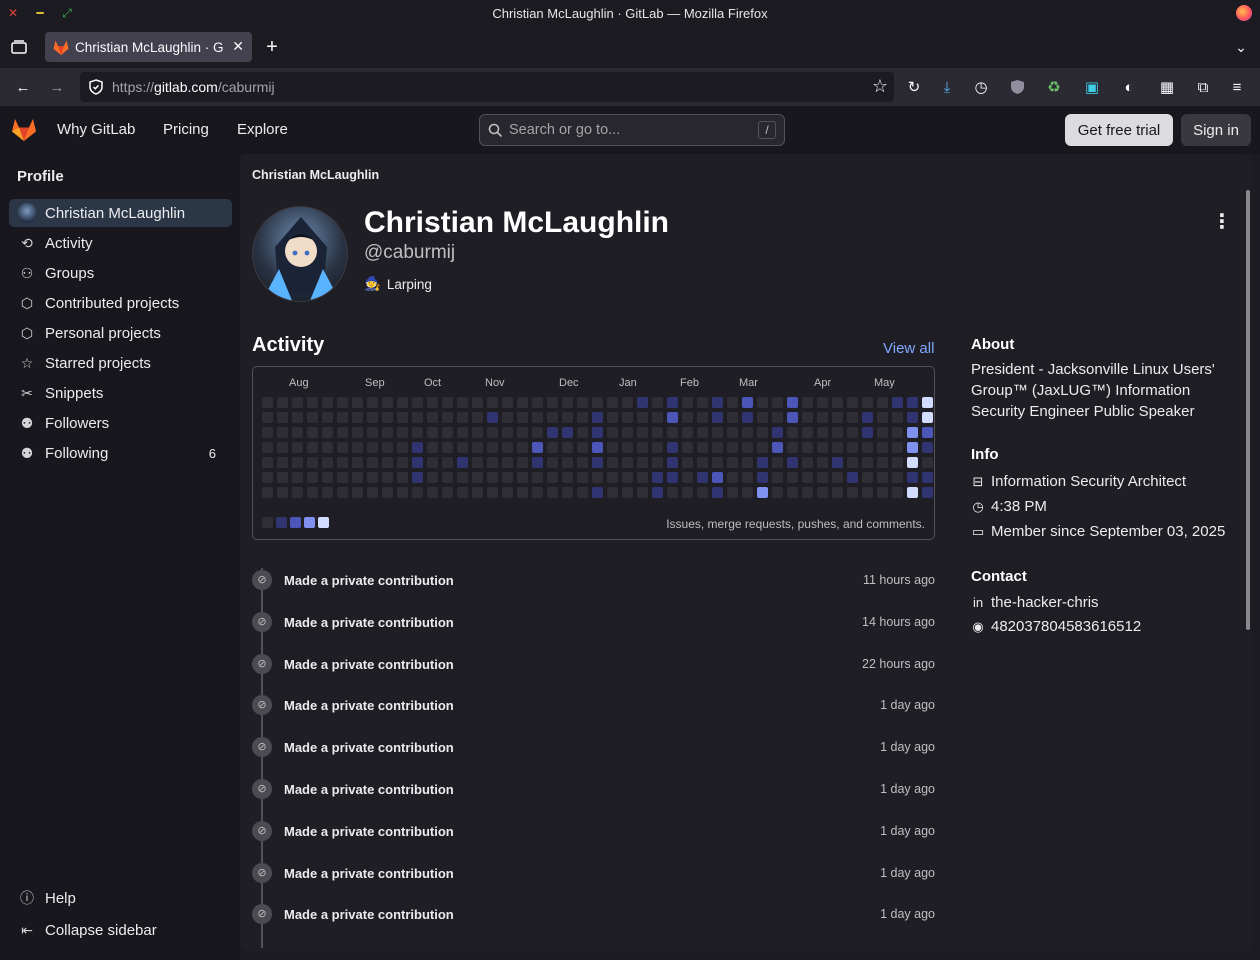  I want to click on sidebar-item-followers: ⚉ Followers, so click(120, 423).